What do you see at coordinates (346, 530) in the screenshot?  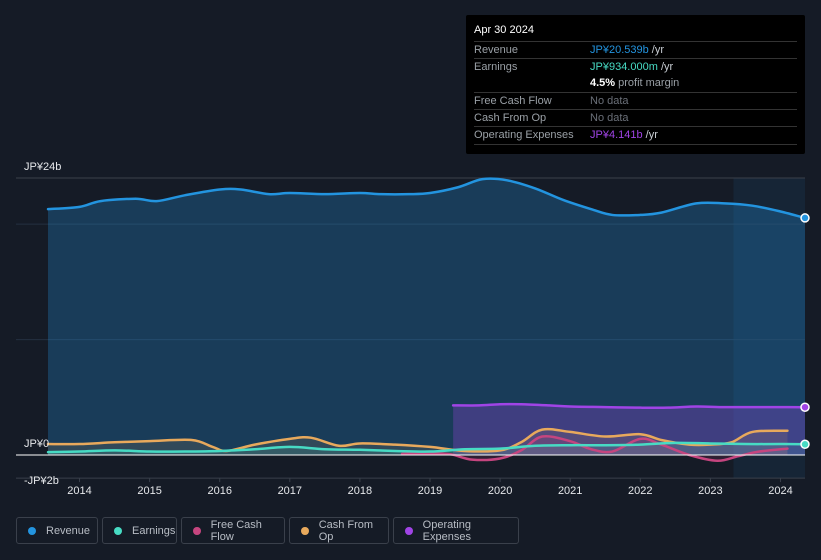 I see `legend-label: Cash From Op` at bounding box center [346, 530].